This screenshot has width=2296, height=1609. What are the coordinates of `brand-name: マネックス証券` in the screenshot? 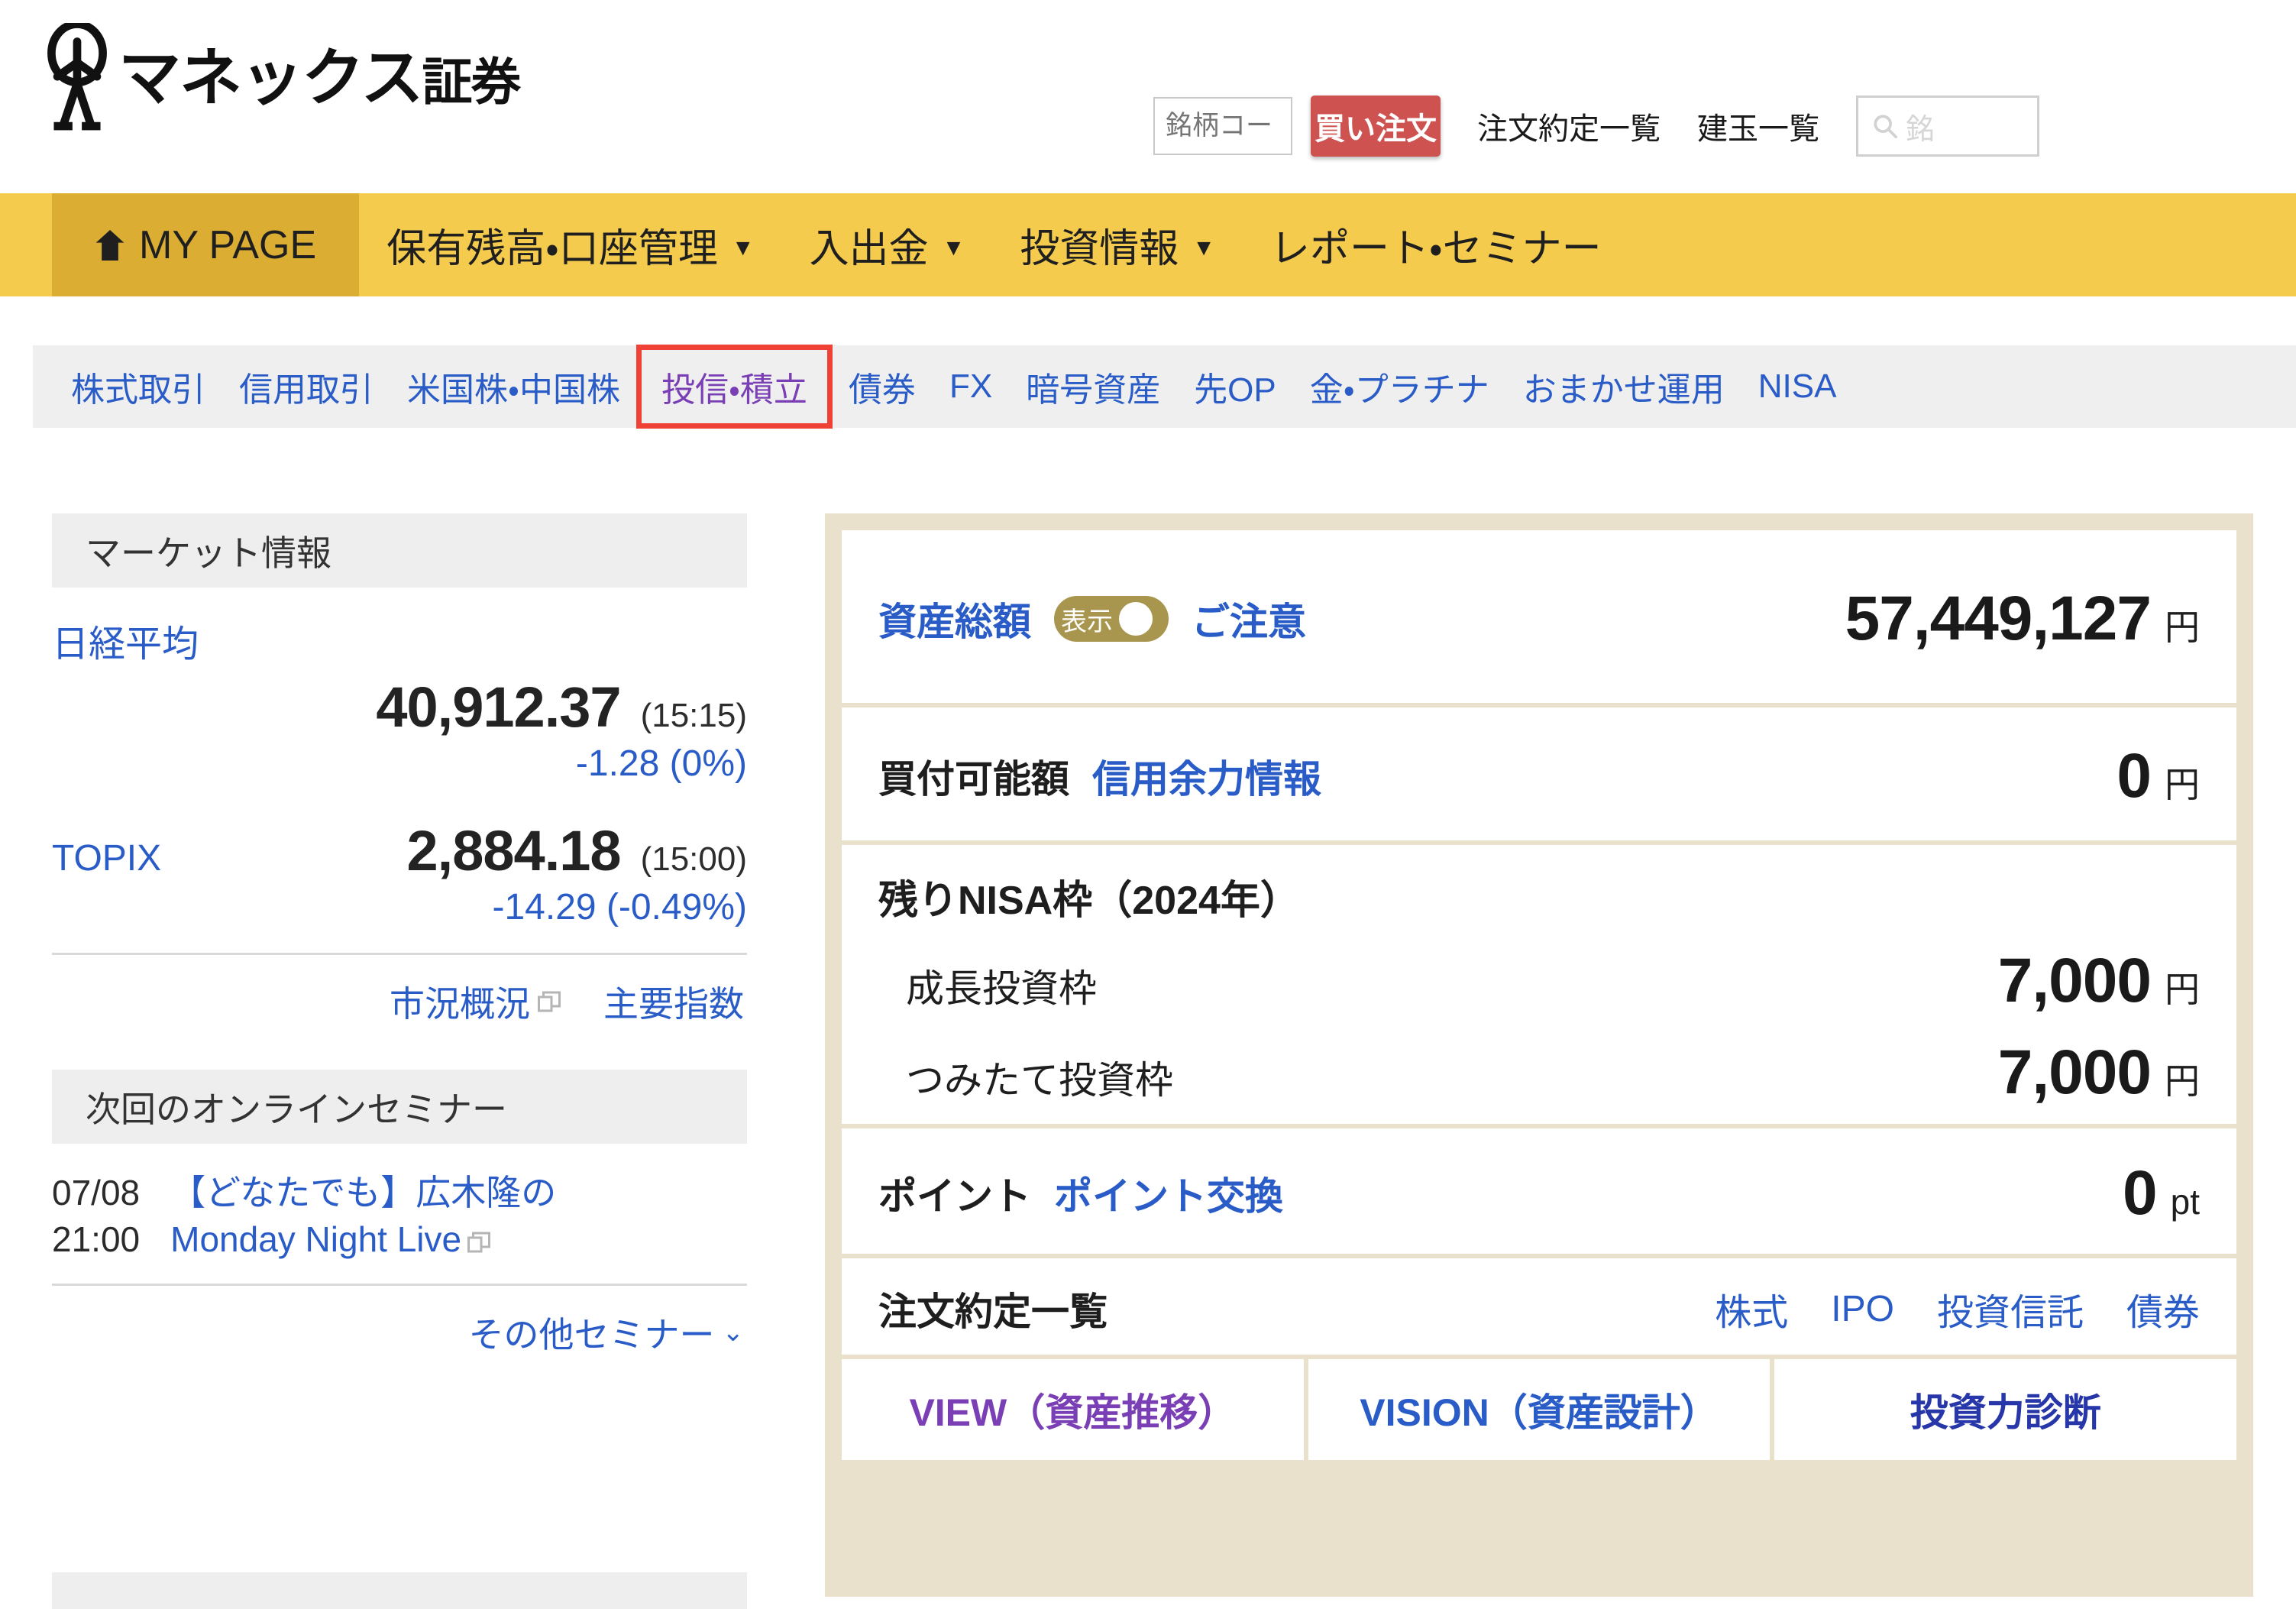 It's located at (320, 78).